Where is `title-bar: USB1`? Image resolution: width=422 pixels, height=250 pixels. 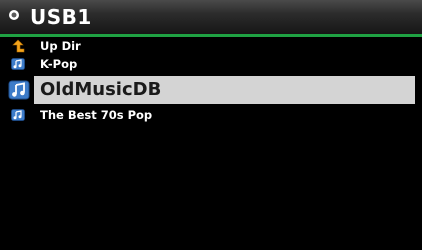 title-bar: USB1 is located at coordinates (211, 17).